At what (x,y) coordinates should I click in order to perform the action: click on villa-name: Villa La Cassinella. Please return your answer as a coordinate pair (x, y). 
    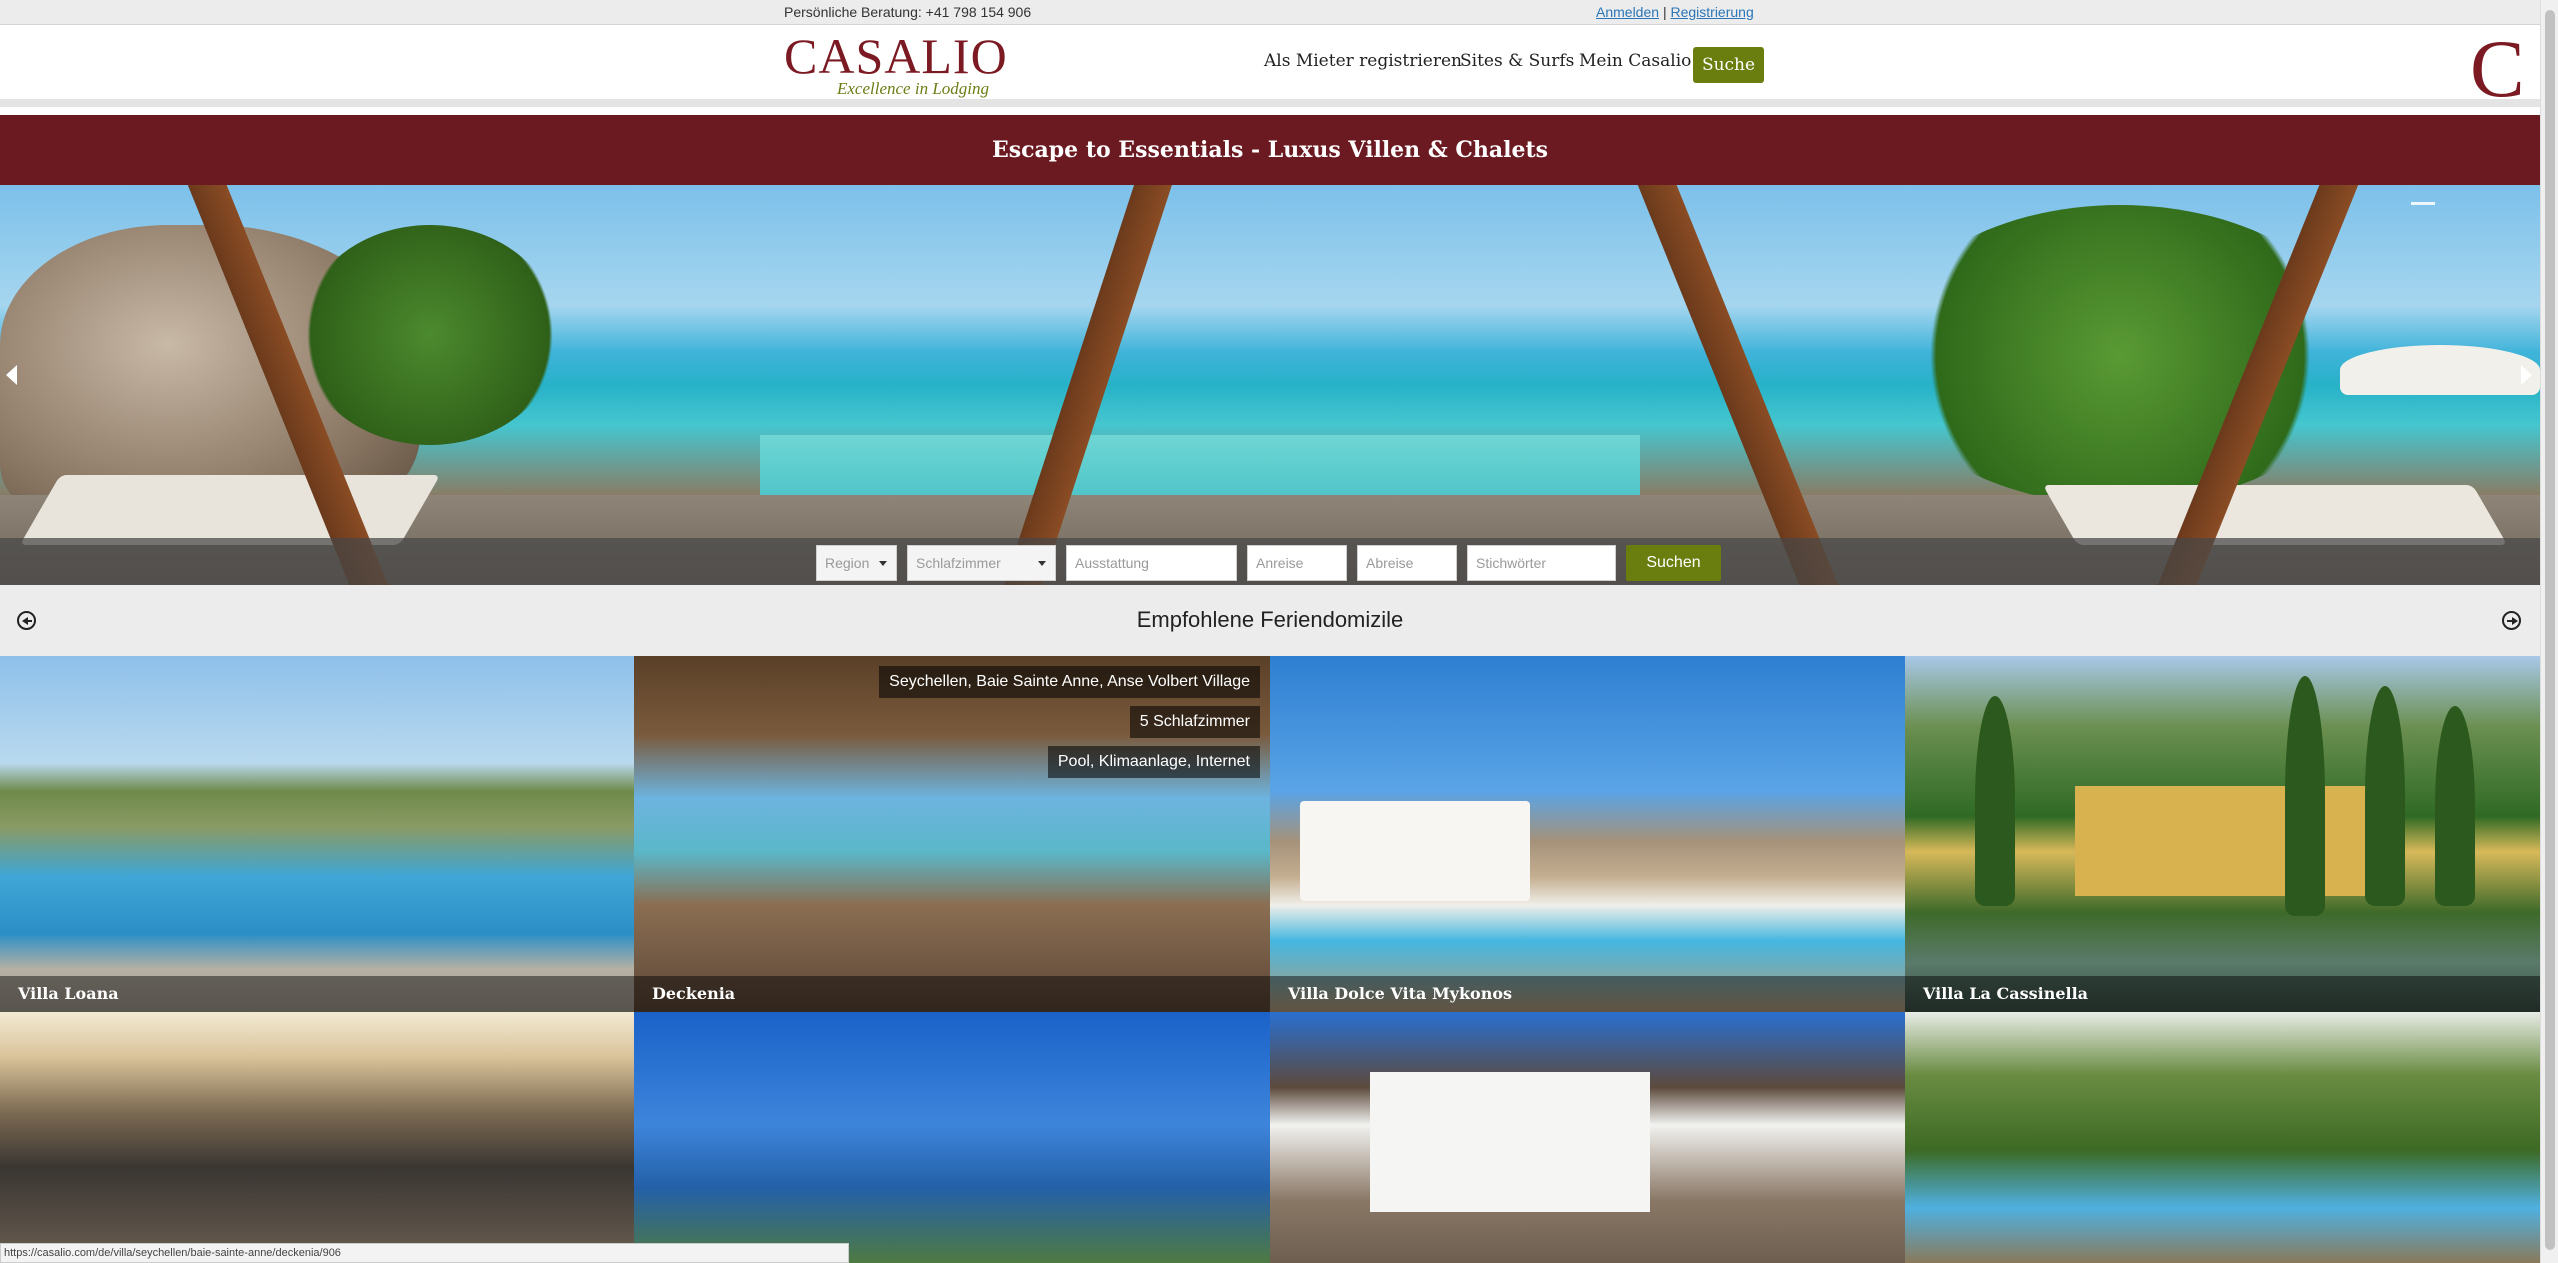
    Looking at the image, I should click on (2222, 994).